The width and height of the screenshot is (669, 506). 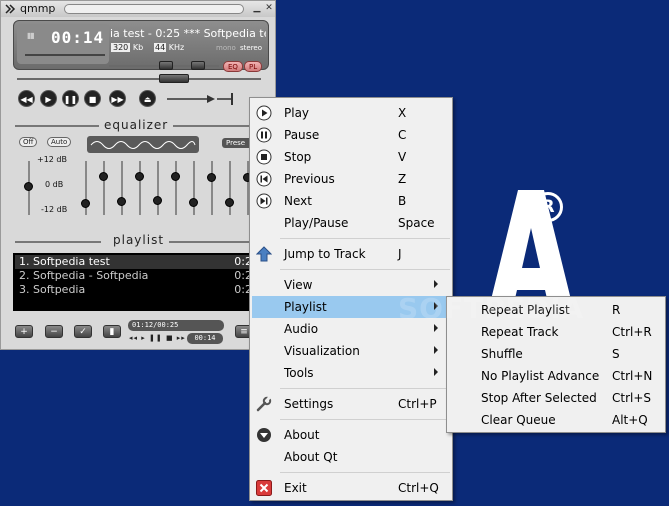 I want to click on menu-item-label: Exit, so click(x=295, y=488).